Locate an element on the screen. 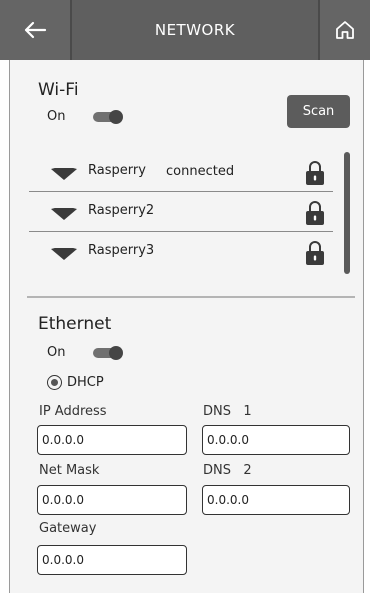  wifi-toggle-label: On is located at coordinates (56, 116).